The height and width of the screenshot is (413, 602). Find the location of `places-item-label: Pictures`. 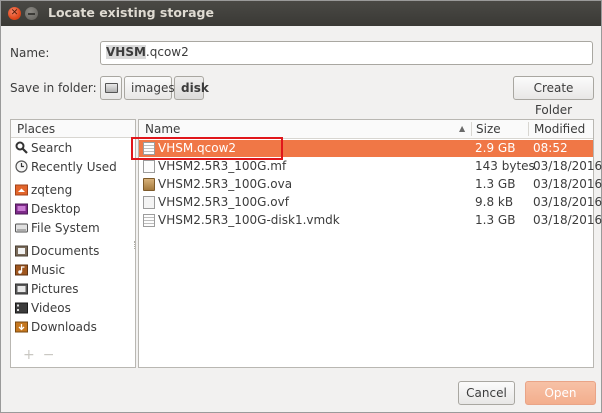

places-item-label: Pictures is located at coordinates (55, 289).